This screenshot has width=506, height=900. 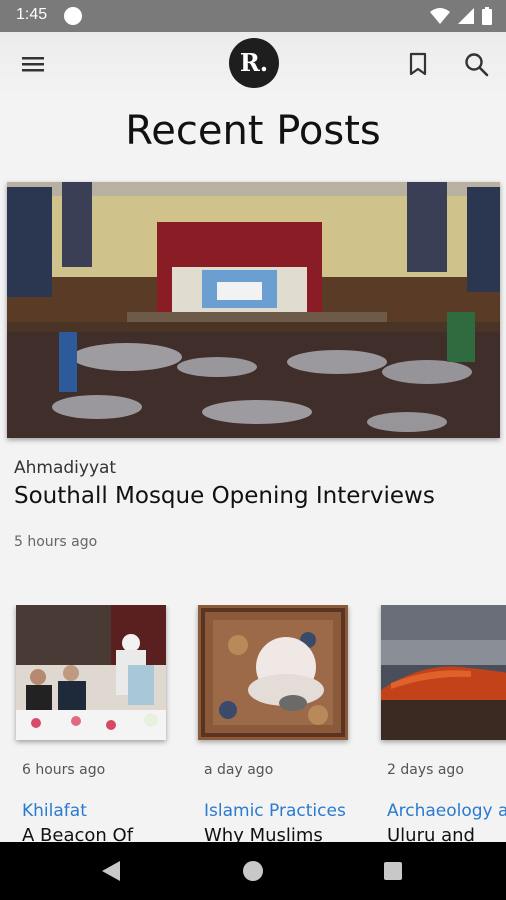 I want to click on page-title: Recent Posts, so click(x=253, y=131).